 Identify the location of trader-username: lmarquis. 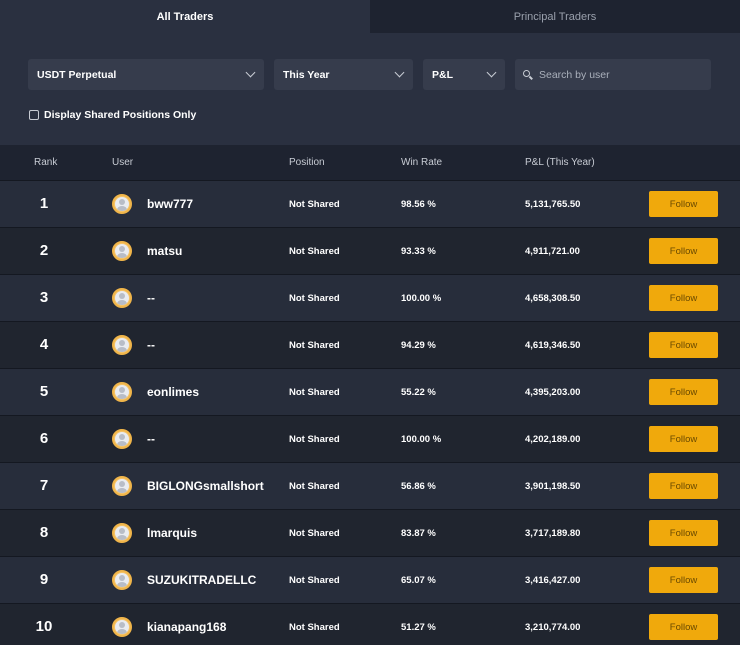
(172, 533).